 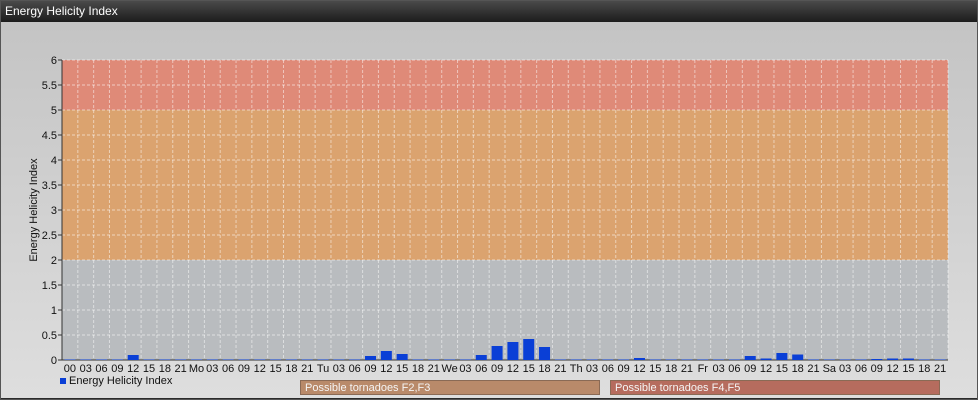 I want to click on y-tick-label: 3.5, so click(x=49, y=186).